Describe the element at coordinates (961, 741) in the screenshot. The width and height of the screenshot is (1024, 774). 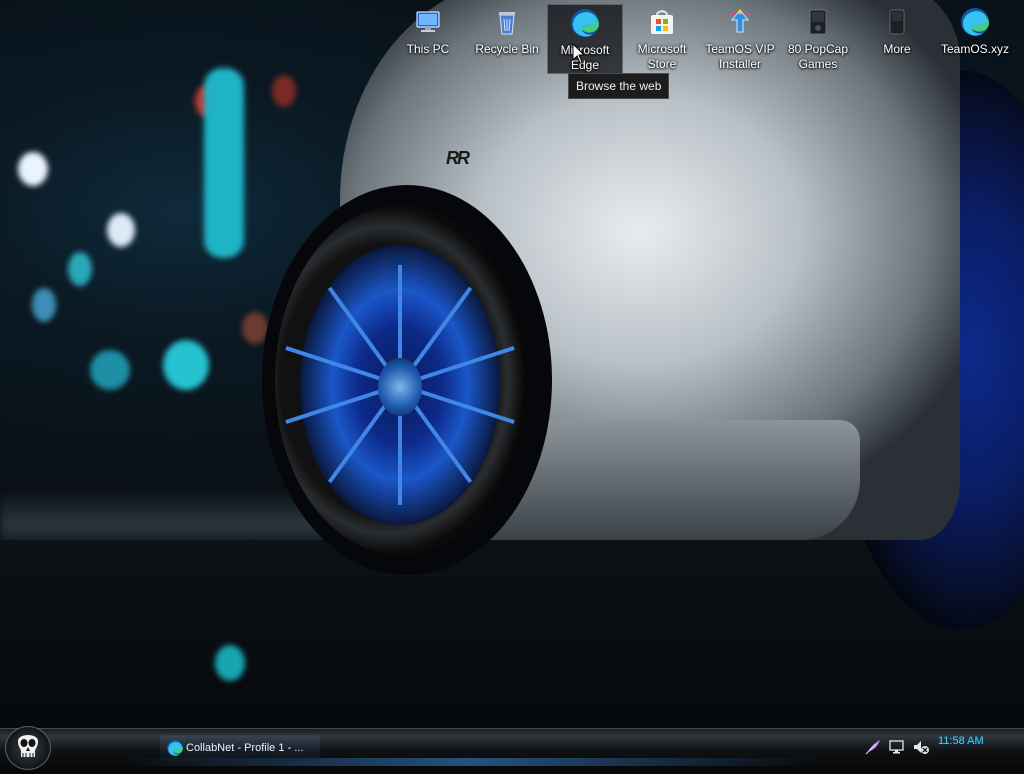
I see `taskbar-clock: 11:58 AM` at that location.